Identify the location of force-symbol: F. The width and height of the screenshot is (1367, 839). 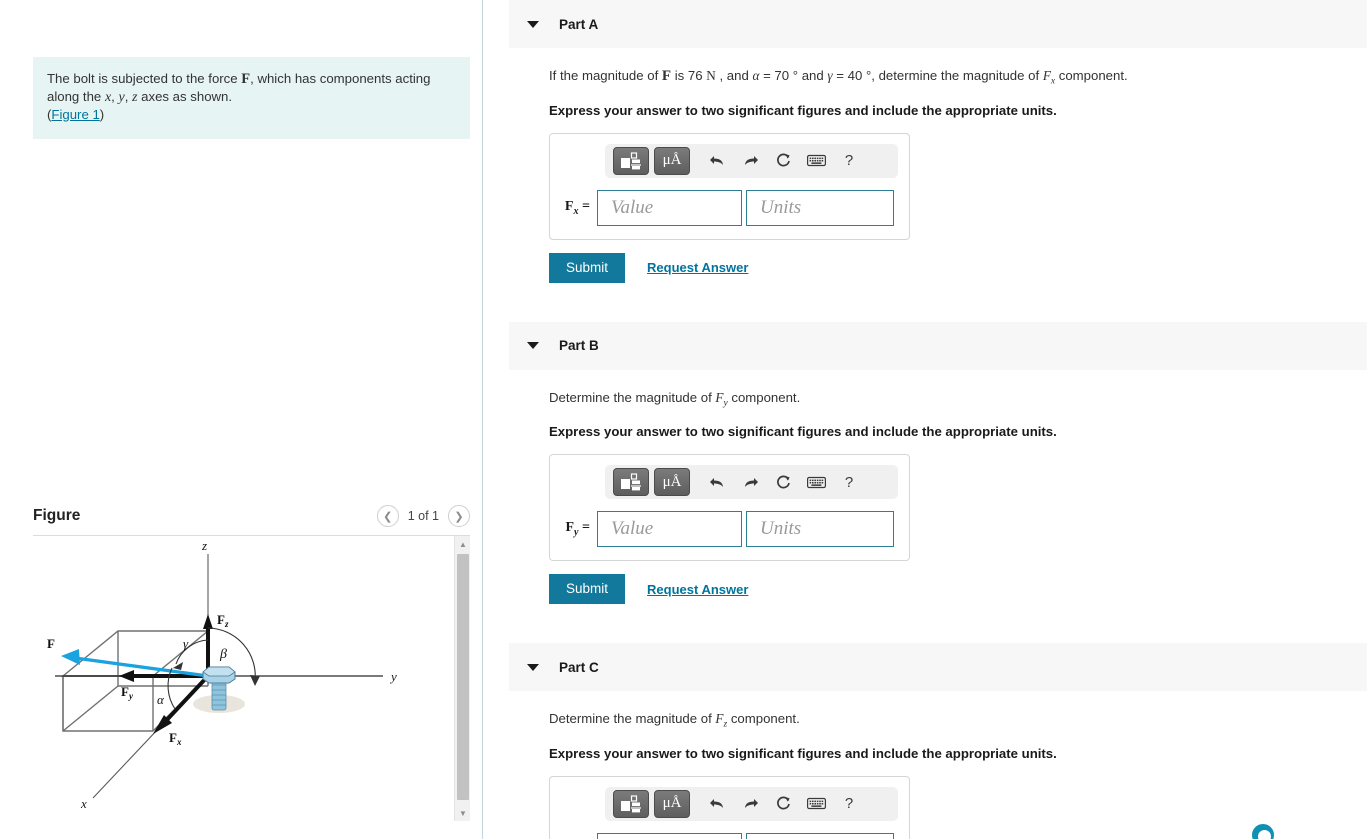
(246, 79).